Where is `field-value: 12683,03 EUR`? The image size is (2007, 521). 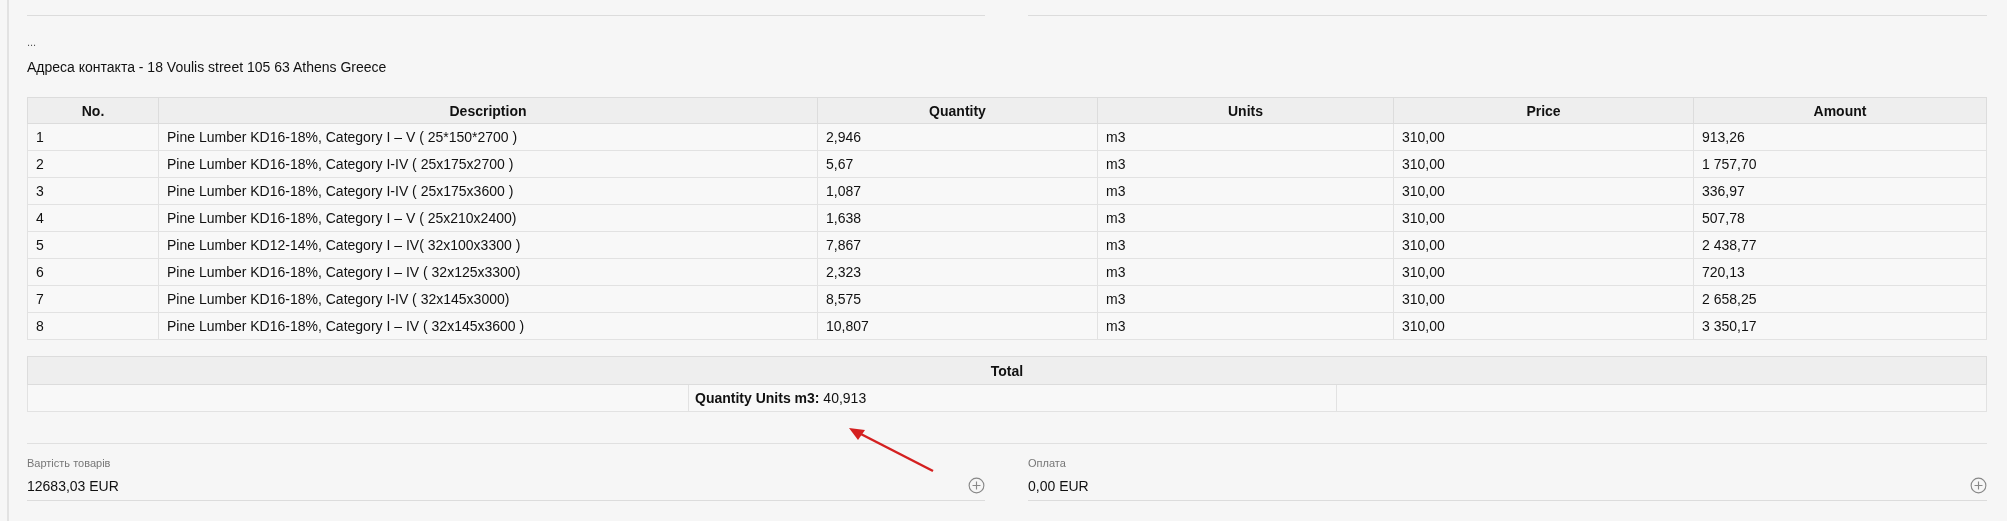 field-value: 12683,03 EUR is located at coordinates (73, 485).